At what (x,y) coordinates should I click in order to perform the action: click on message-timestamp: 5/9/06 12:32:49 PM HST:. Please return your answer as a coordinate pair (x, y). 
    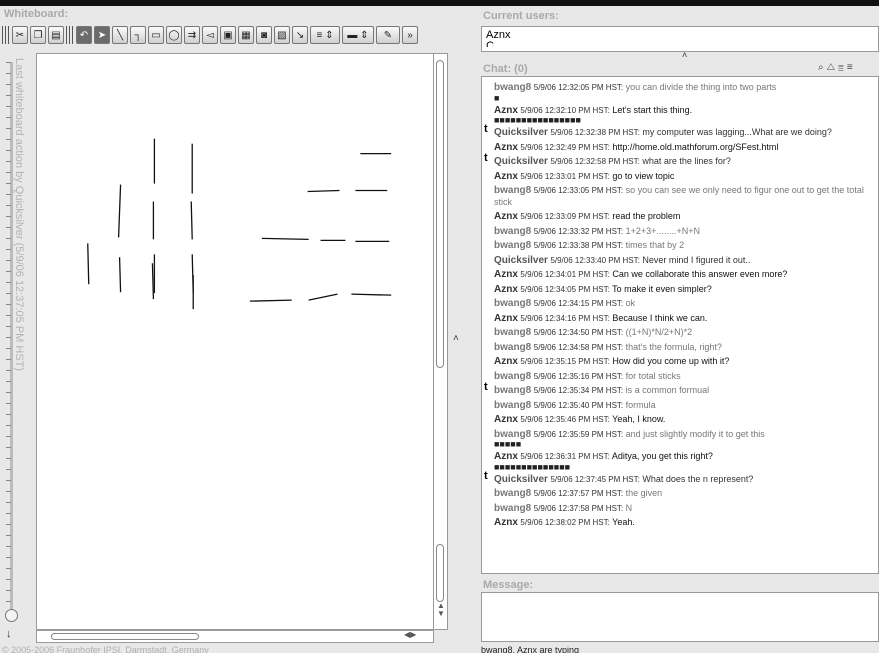
    Looking at the image, I should click on (565, 147).